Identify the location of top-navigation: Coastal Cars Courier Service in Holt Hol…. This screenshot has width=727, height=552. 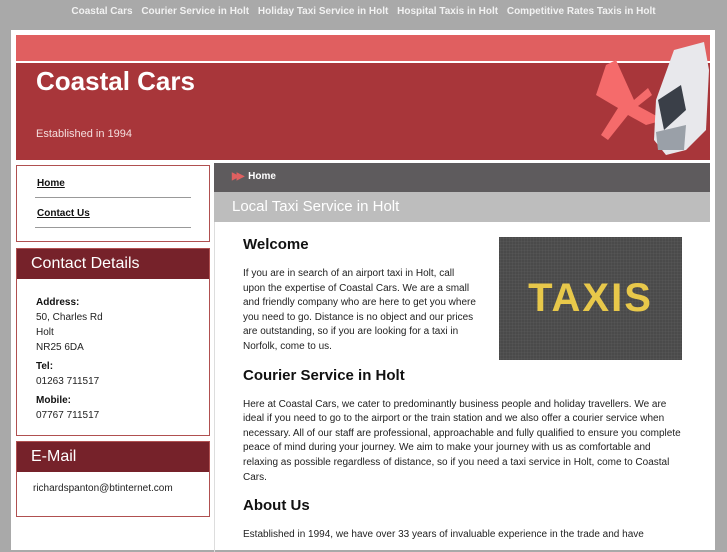
(363, 12).